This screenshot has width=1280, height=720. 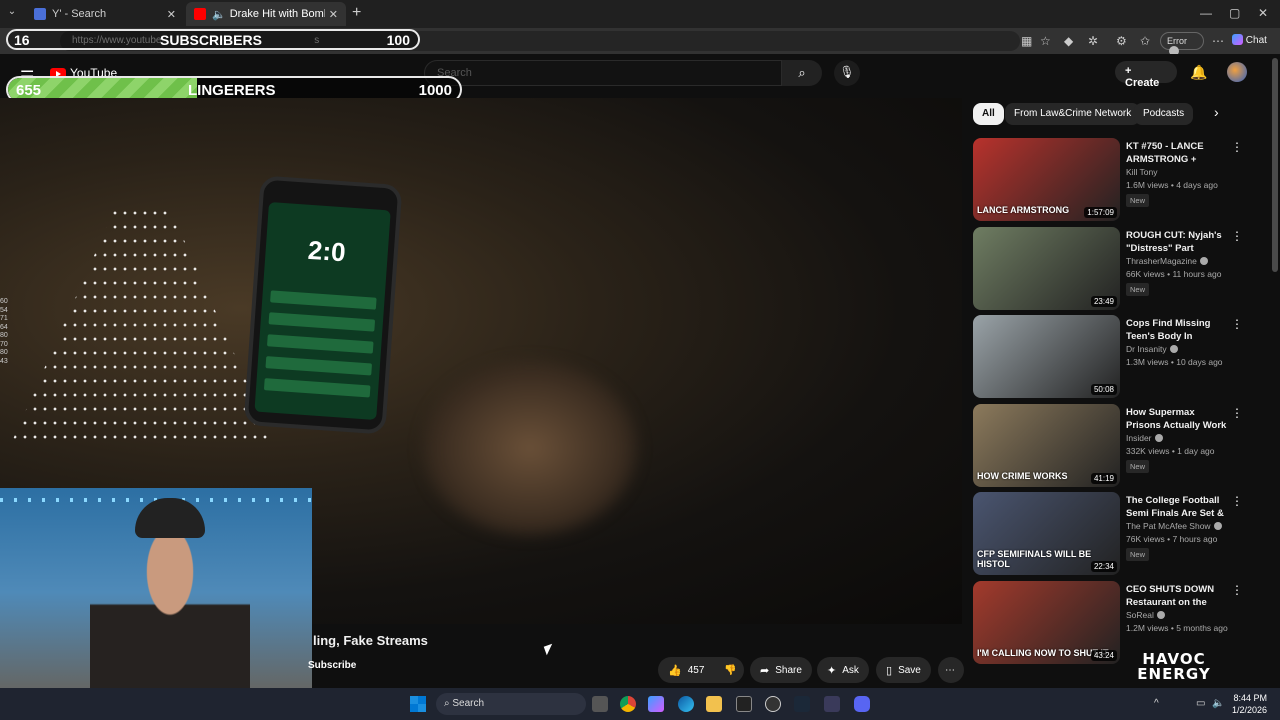 I want to click on scale-label: 80, so click(x=4, y=352).